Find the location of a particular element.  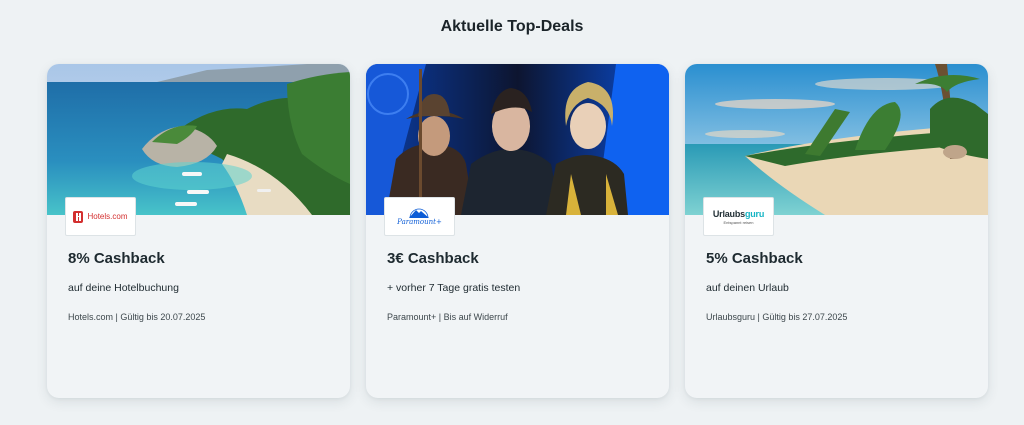

hotels-logo: Hotels.com is located at coordinates (100, 216).